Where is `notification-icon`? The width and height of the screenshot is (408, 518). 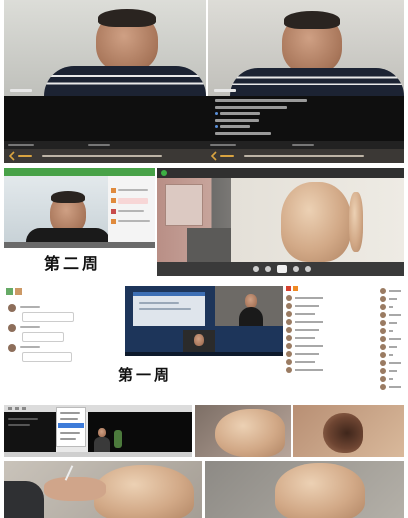 notification-icon is located at coordinates (295, 288).